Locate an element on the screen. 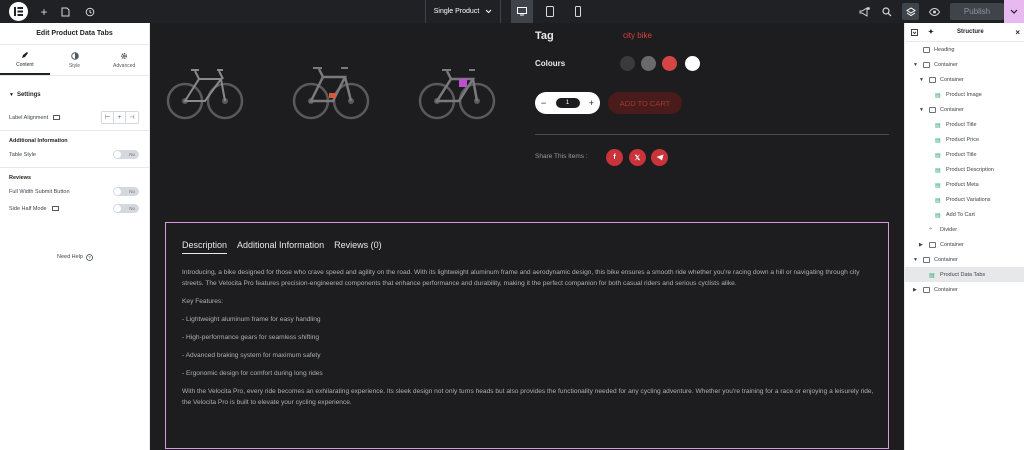 This screenshot has height=450, width=1024. close-icon: × is located at coordinates (1017, 32).